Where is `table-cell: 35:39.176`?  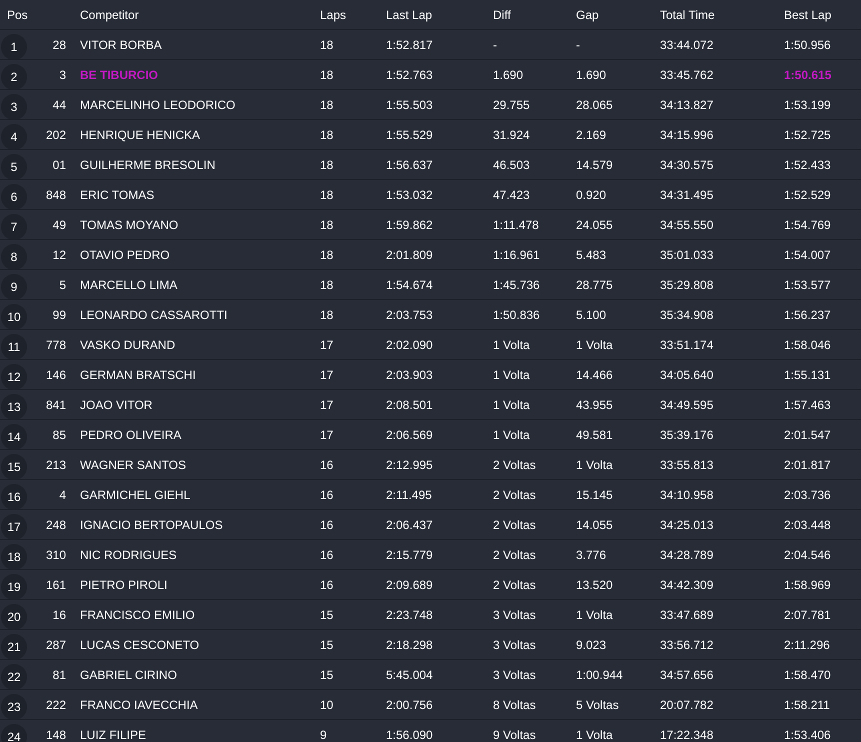
table-cell: 35:39.176 is located at coordinates (687, 435).